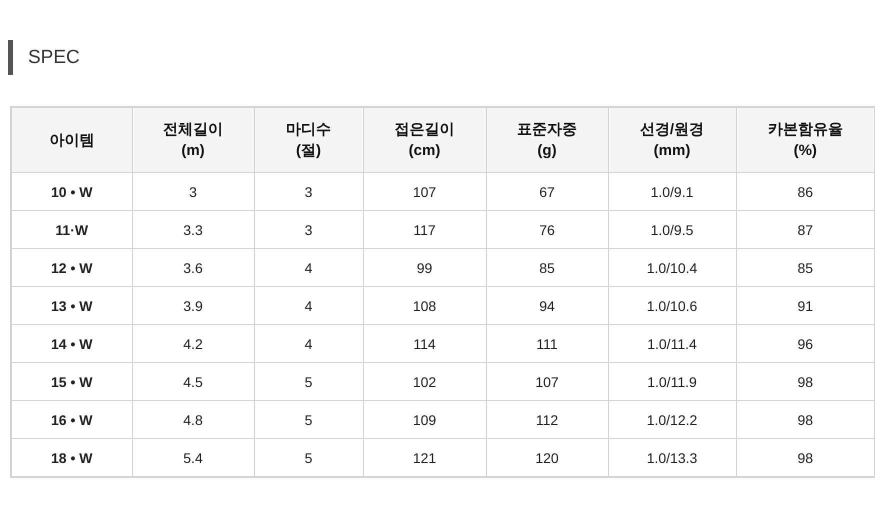  What do you see at coordinates (672, 305) in the screenshot?
I see `table-cell: 1.0/10.6` at bounding box center [672, 305].